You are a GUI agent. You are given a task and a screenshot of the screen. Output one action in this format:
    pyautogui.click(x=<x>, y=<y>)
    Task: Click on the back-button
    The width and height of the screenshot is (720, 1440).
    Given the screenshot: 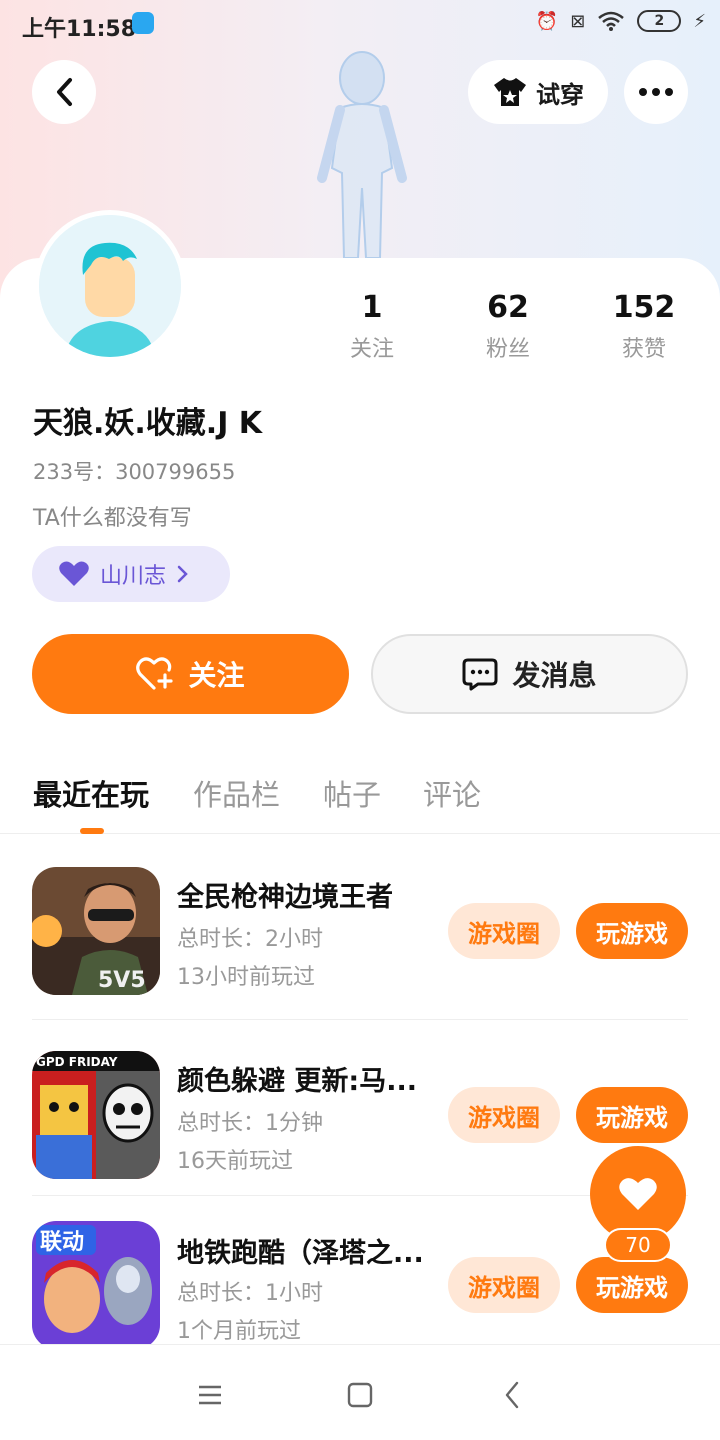 What is the action you would take?
    pyautogui.click(x=64, y=92)
    